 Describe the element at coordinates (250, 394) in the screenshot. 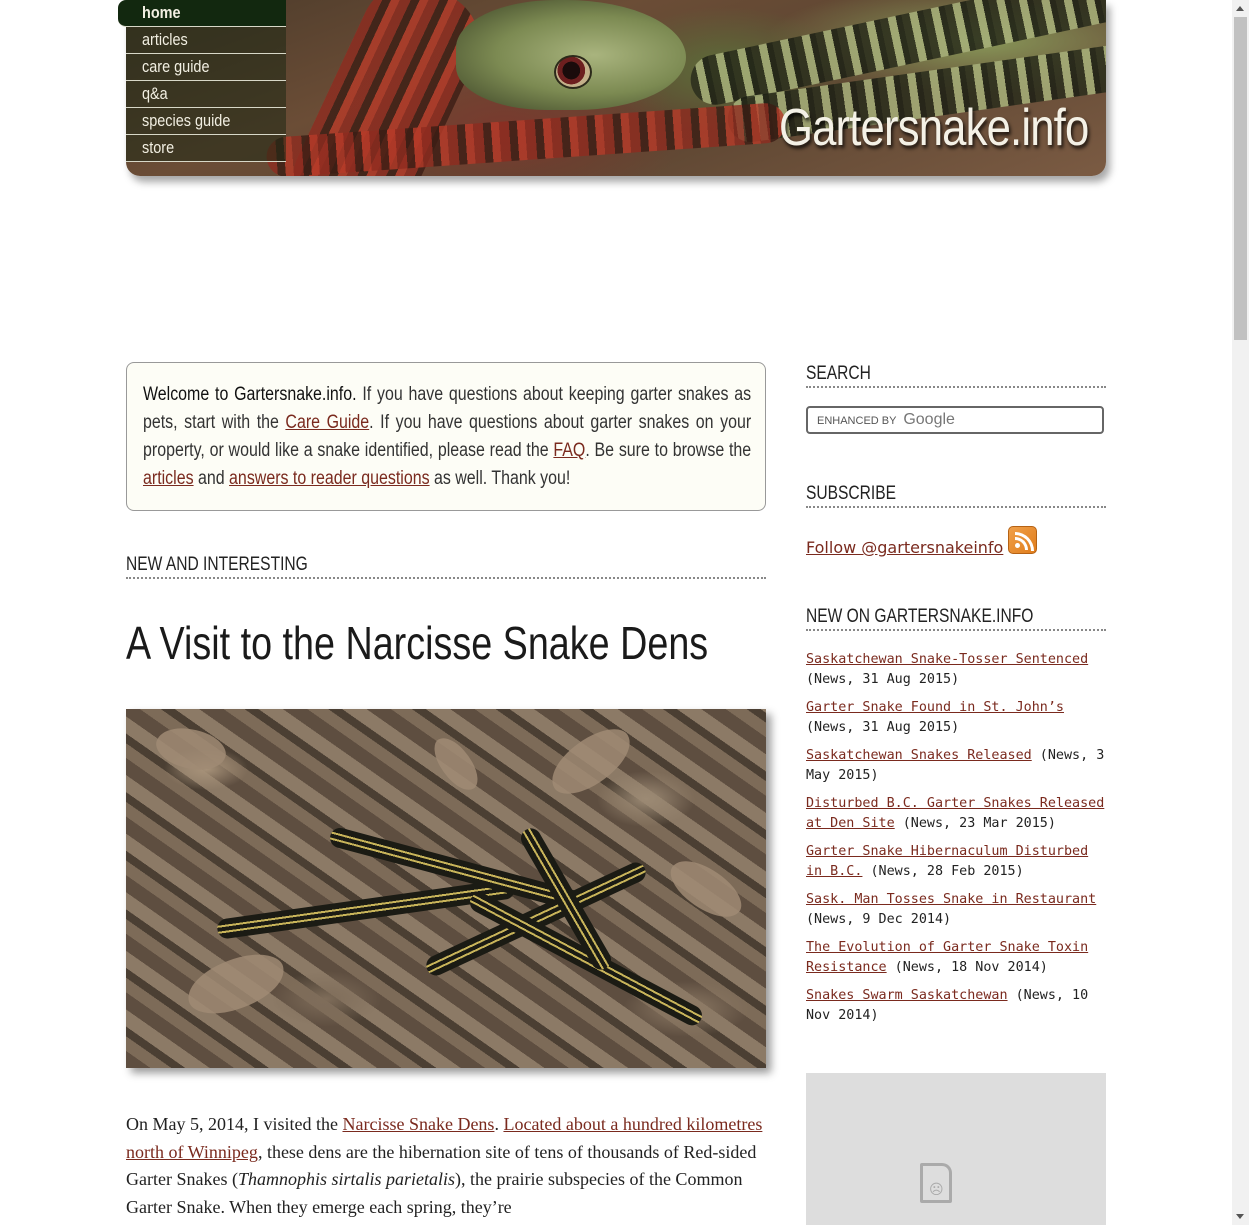

I see `welcome-lead: Welcome to Gartersnake.info.` at that location.